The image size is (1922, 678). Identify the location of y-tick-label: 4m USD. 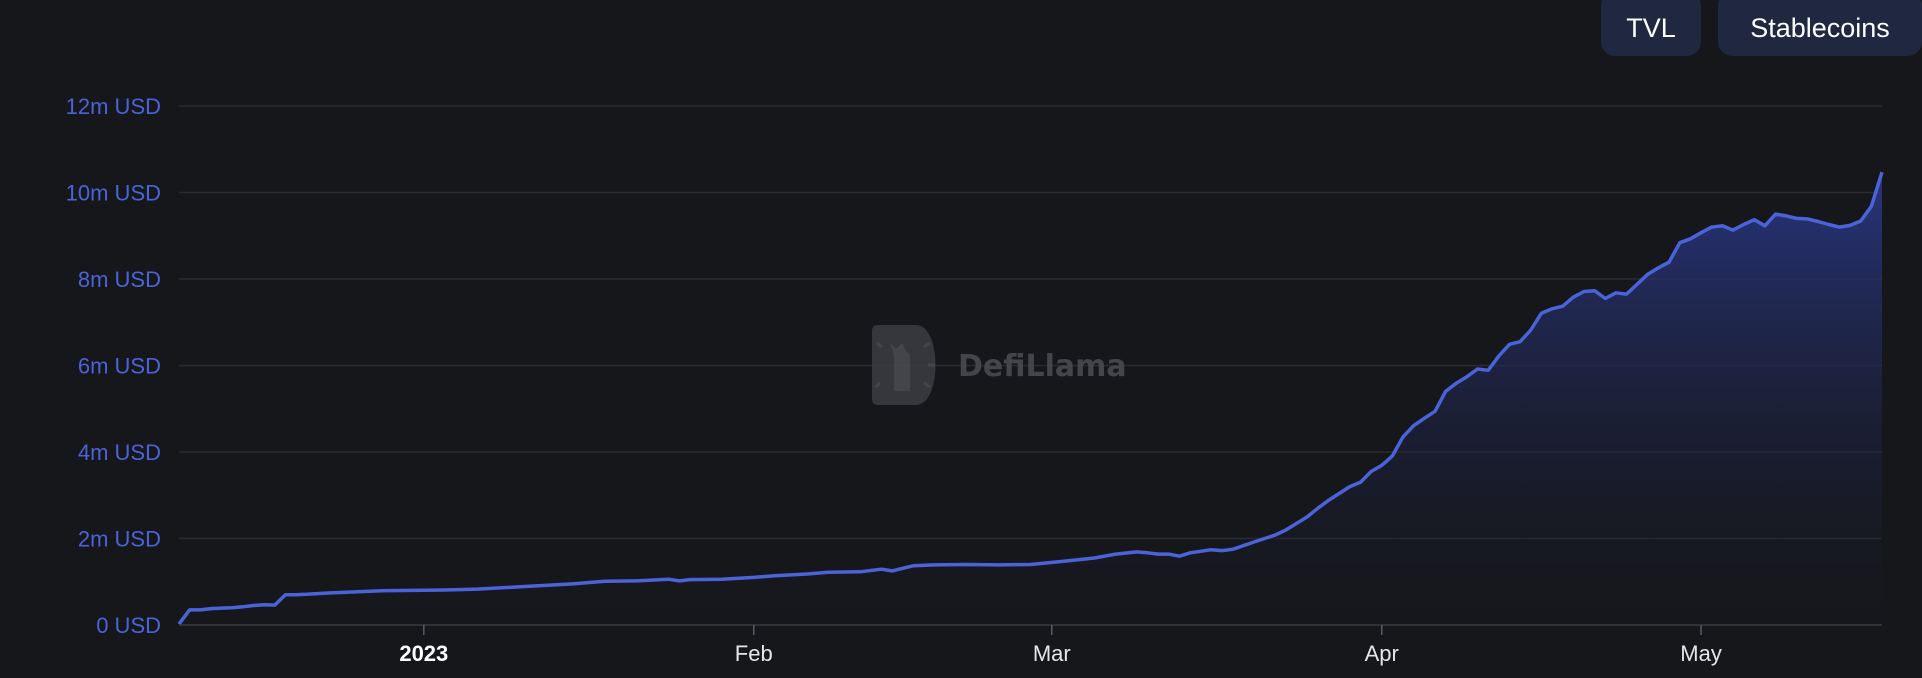
(119, 452).